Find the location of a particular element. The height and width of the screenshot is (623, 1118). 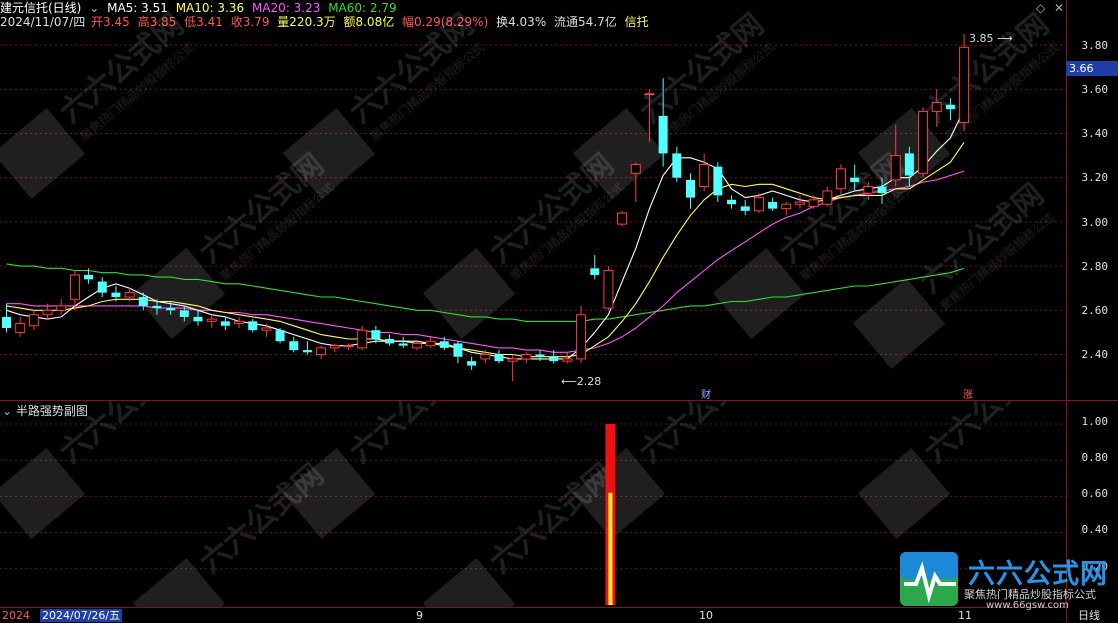

price-tick: 2.80 is located at coordinates (1095, 266).